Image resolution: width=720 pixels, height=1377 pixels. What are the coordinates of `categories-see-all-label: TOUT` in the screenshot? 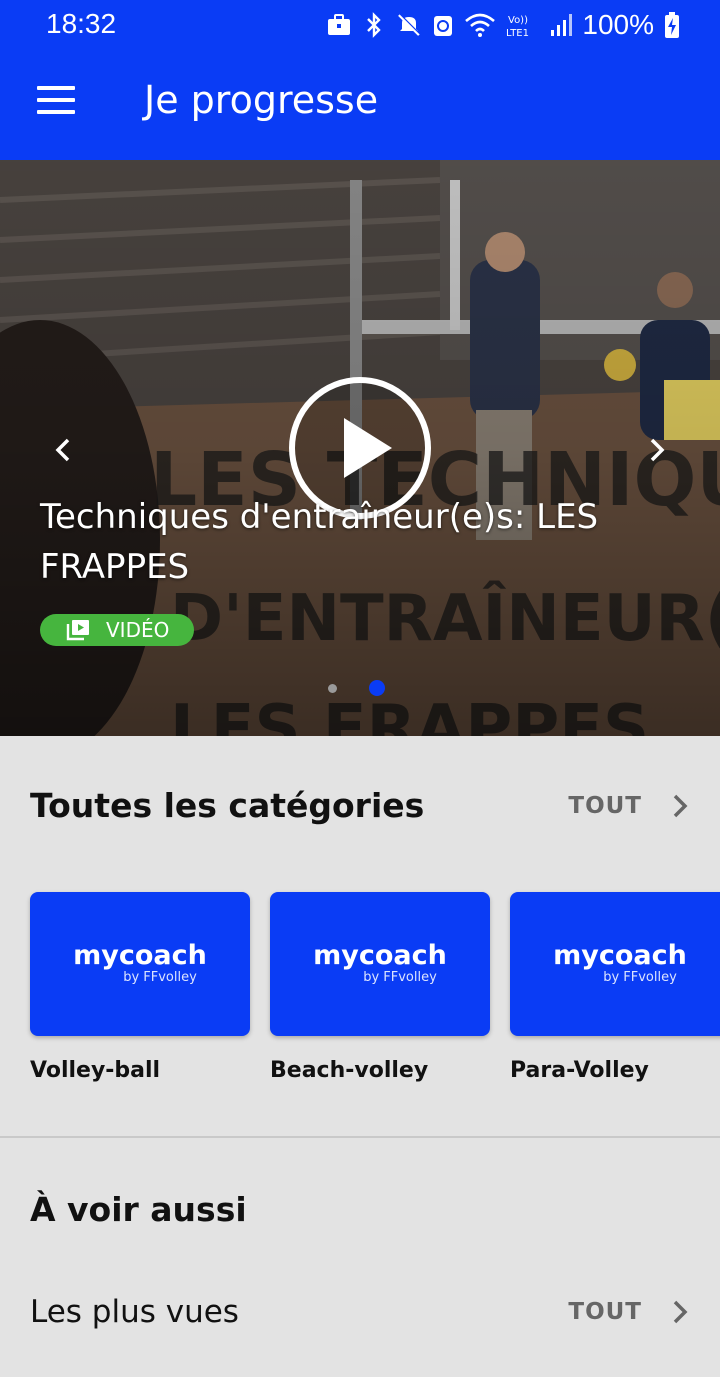 It's located at (605, 805).